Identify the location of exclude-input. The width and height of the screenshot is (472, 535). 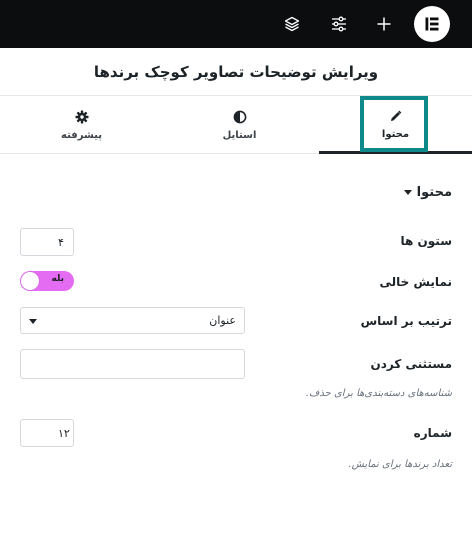
(132, 364).